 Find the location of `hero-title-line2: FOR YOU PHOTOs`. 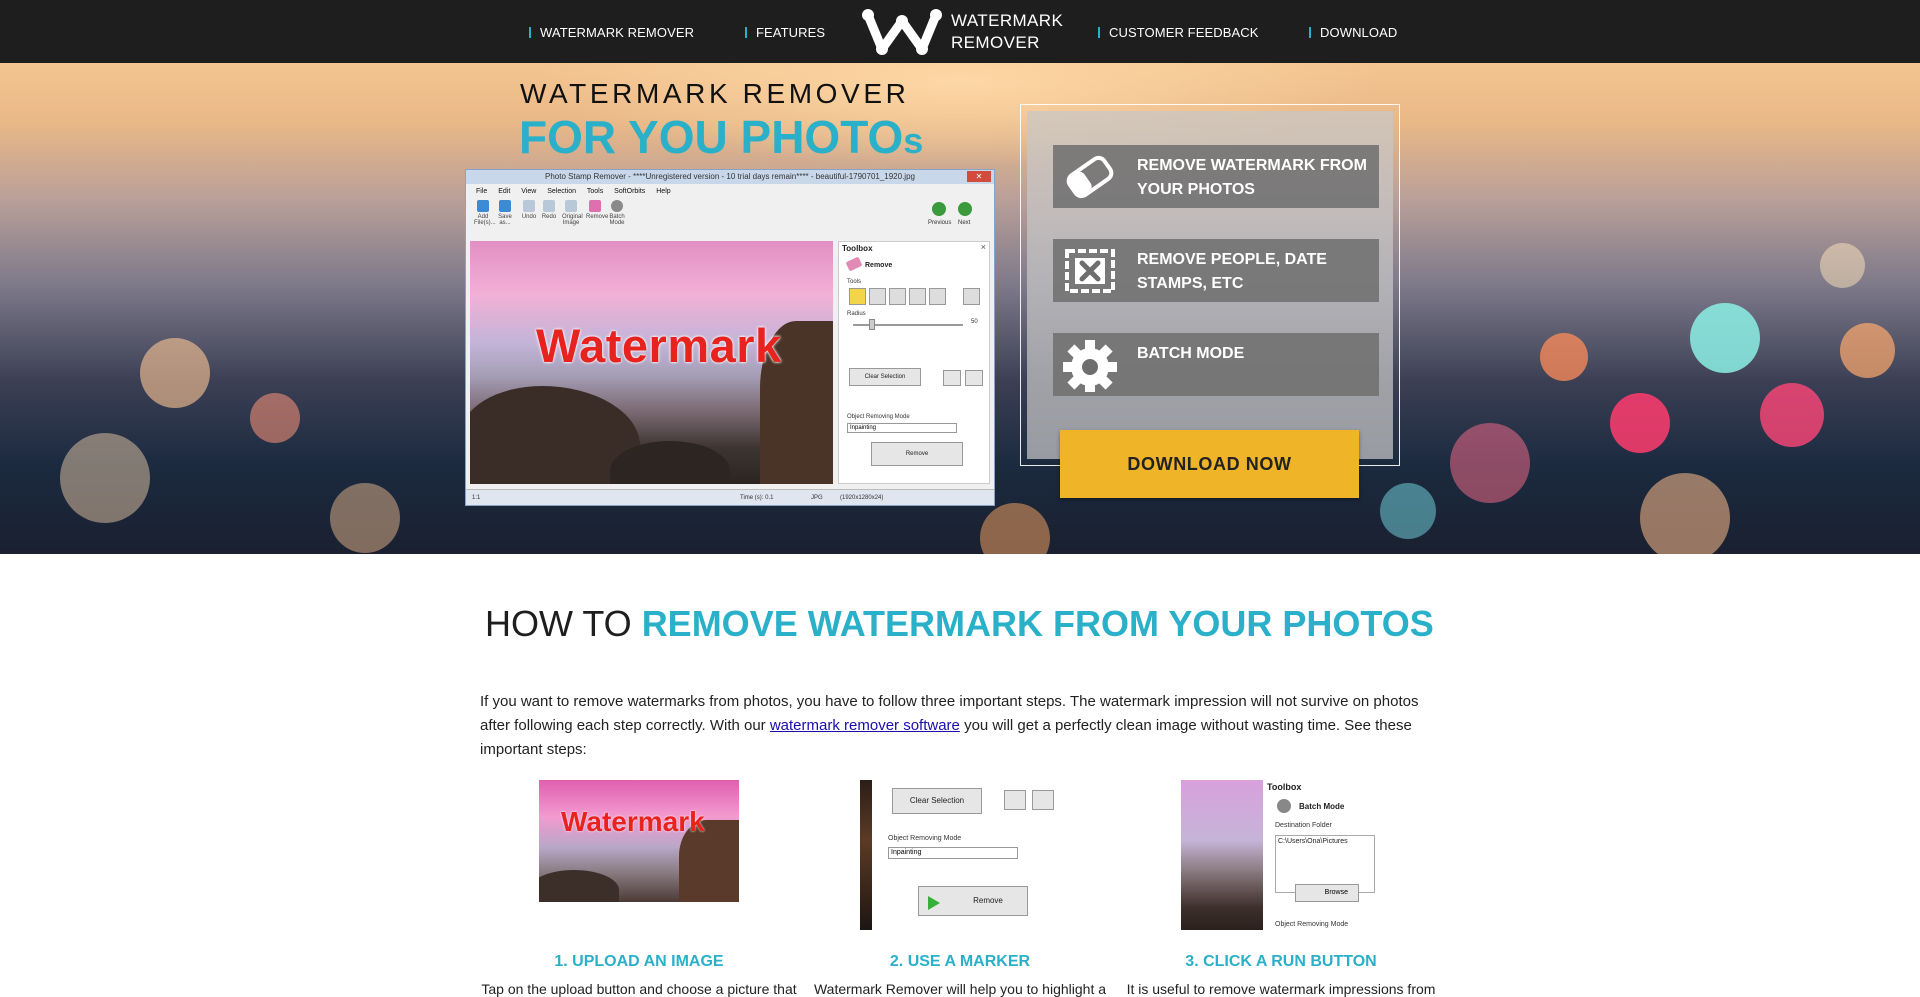

hero-title-line2: FOR YOU PHOTOs is located at coordinates (721, 137).